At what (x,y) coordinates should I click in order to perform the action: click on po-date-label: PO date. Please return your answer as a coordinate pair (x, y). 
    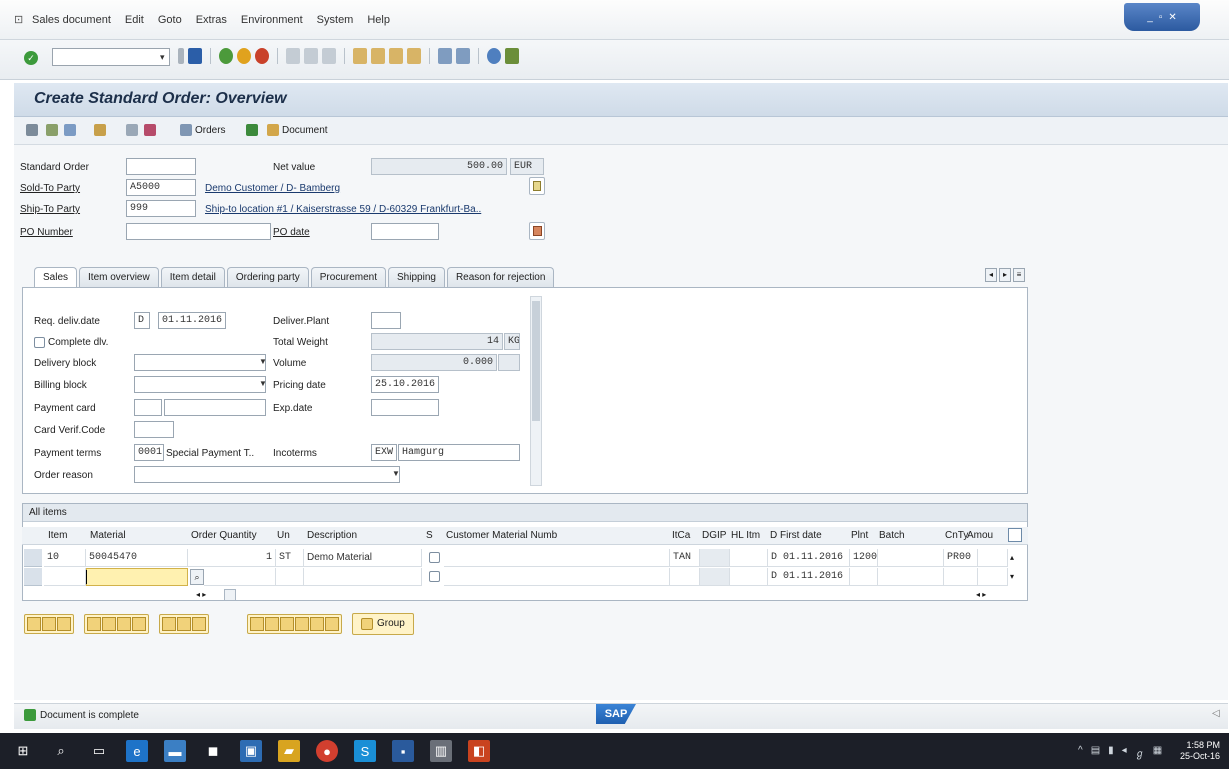
    Looking at the image, I should click on (291, 232).